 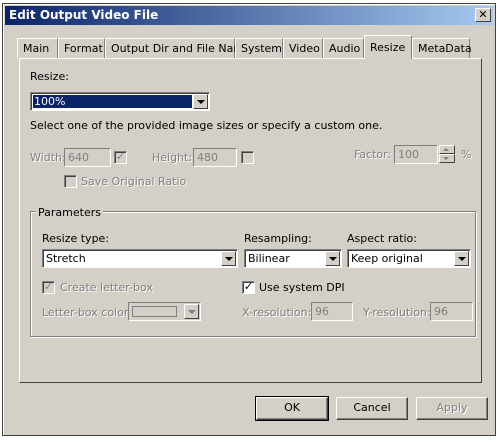 What do you see at coordinates (382, 238) in the screenshot?
I see `aspect-ratio-label: Aspect ratio:` at bounding box center [382, 238].